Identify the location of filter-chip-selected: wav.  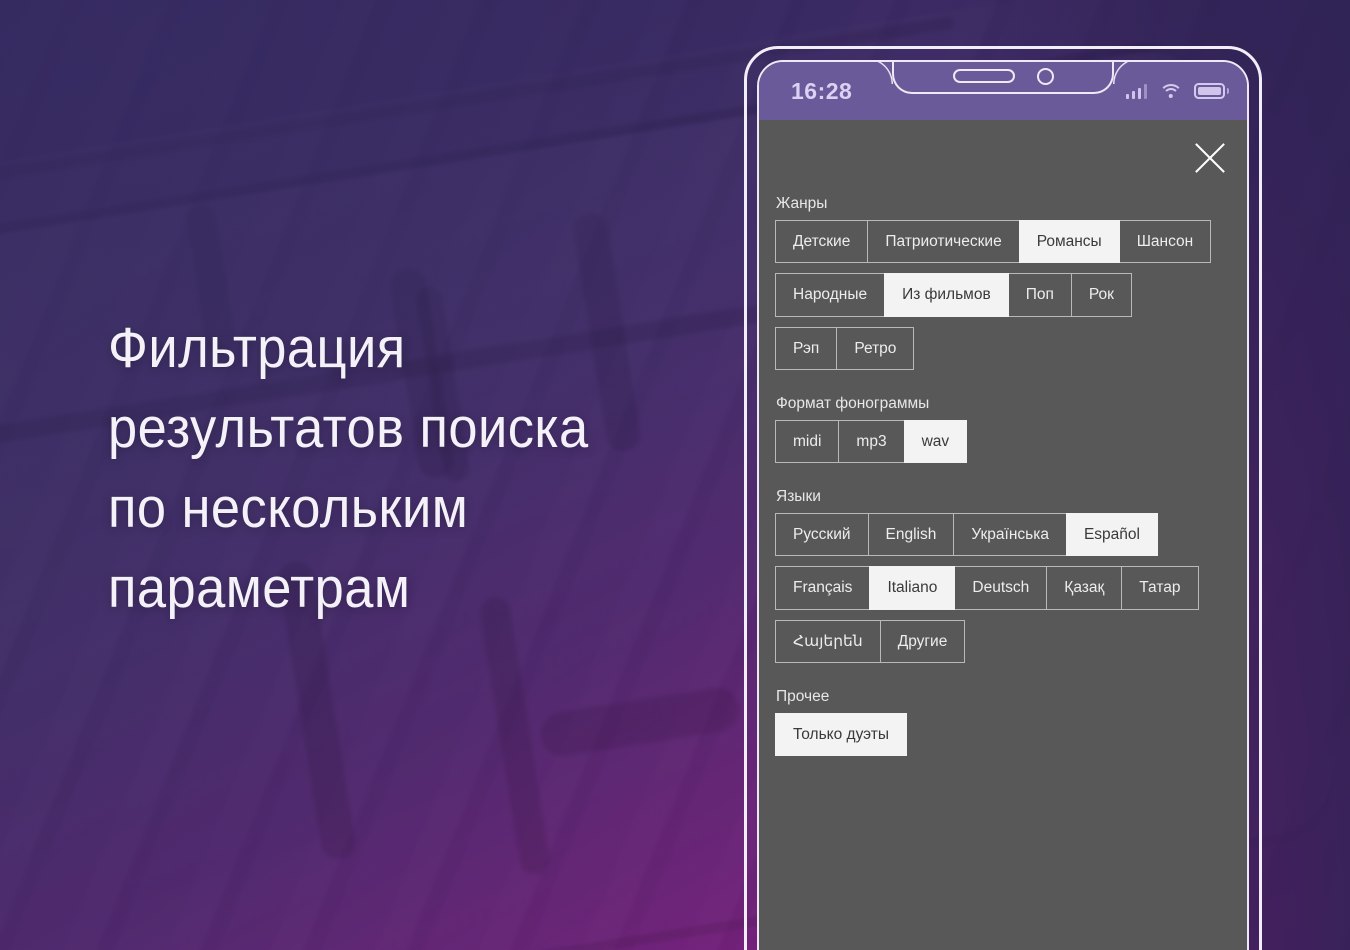
(935, 441).